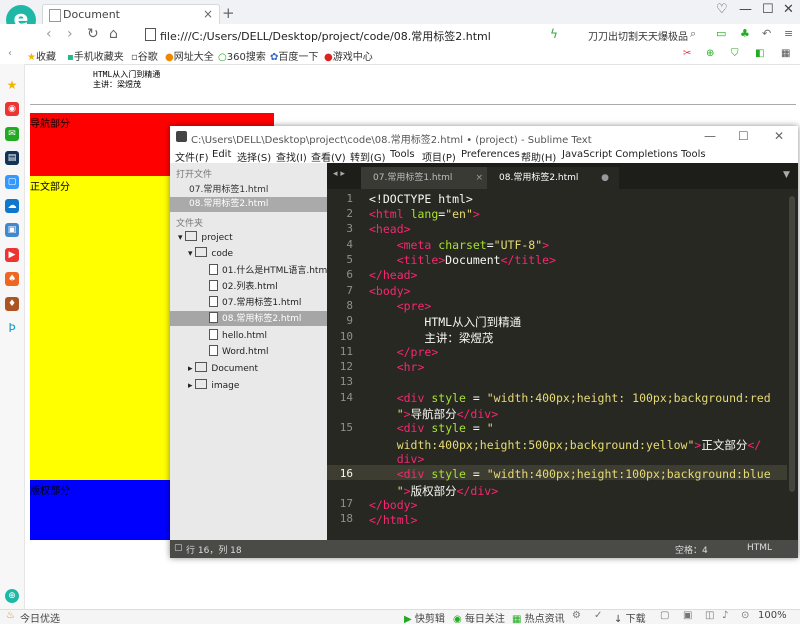 This screenshot has width=800, height=625. Describe the element at coordinates (294, 55) in the screenshot. I see `bookmark-baidu: ✿百度一下` at that location.